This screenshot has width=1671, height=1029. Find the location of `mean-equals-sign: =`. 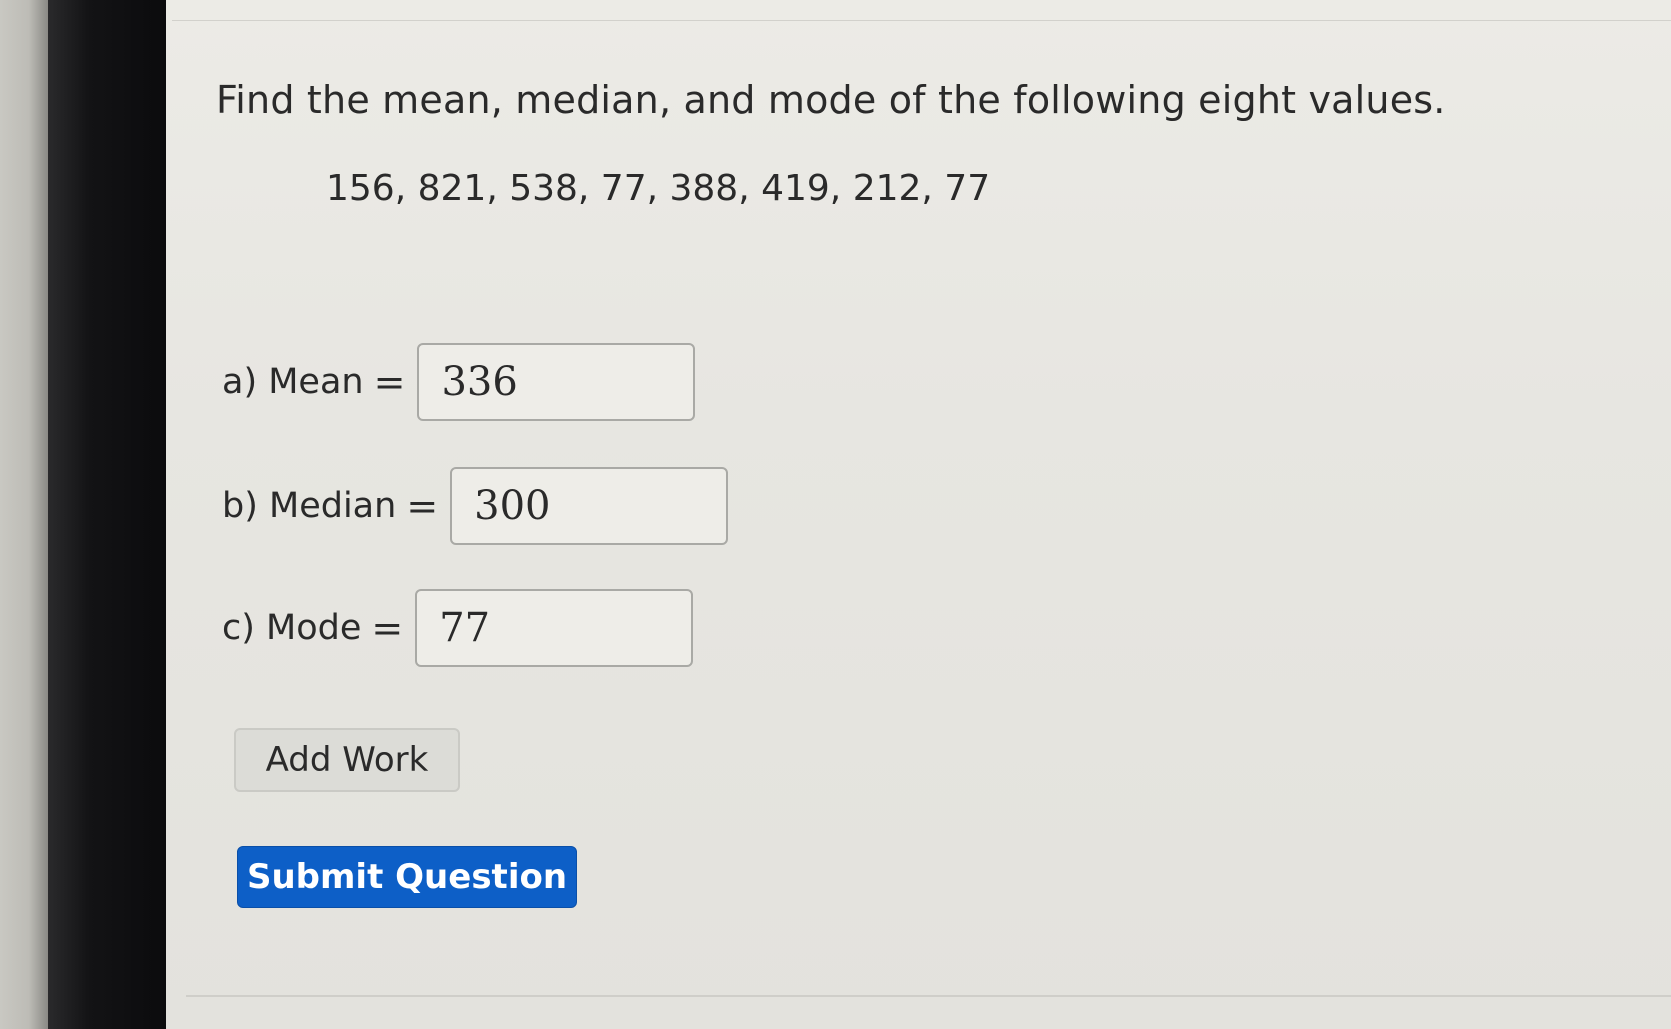

mean-equals-sign: = is located at coordinates (389, 382).